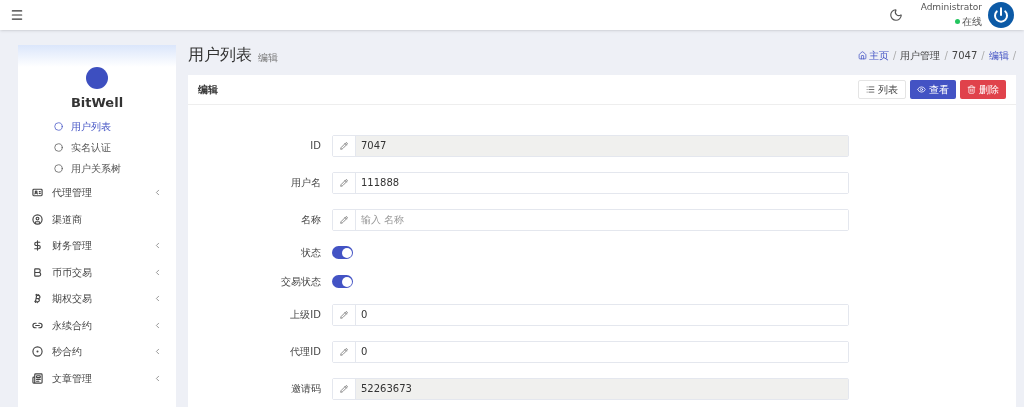 The image size is (1024, 407). I want to click on text-field: 输入 名称, so click(590, 219).